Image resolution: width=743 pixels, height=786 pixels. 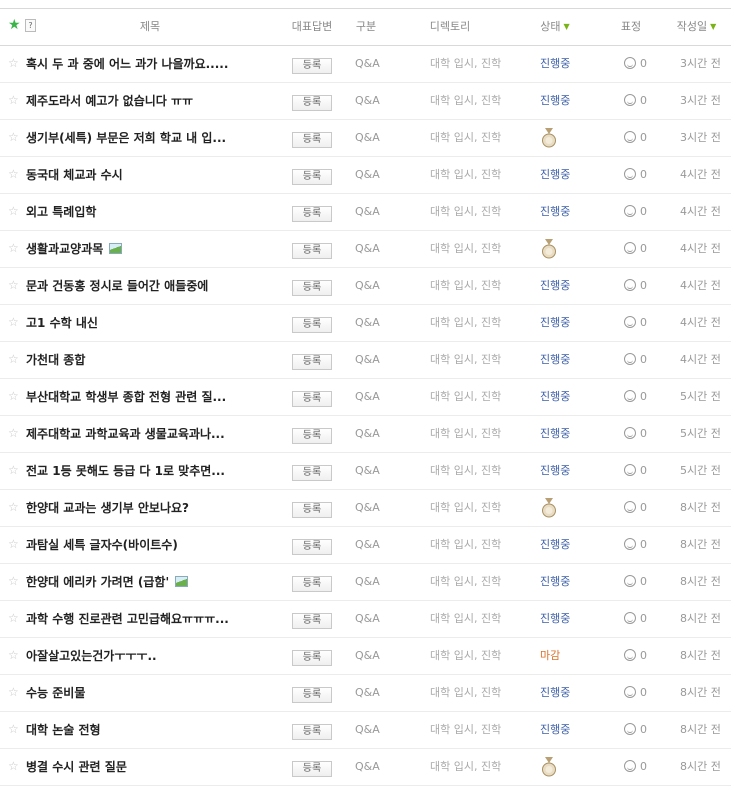 What do you see at coordinates (91, 656) in the screenshot?
I see `question-title: 아잘살고있는건가ㅜㅜㅜ..` at bounding box center [91, 656].